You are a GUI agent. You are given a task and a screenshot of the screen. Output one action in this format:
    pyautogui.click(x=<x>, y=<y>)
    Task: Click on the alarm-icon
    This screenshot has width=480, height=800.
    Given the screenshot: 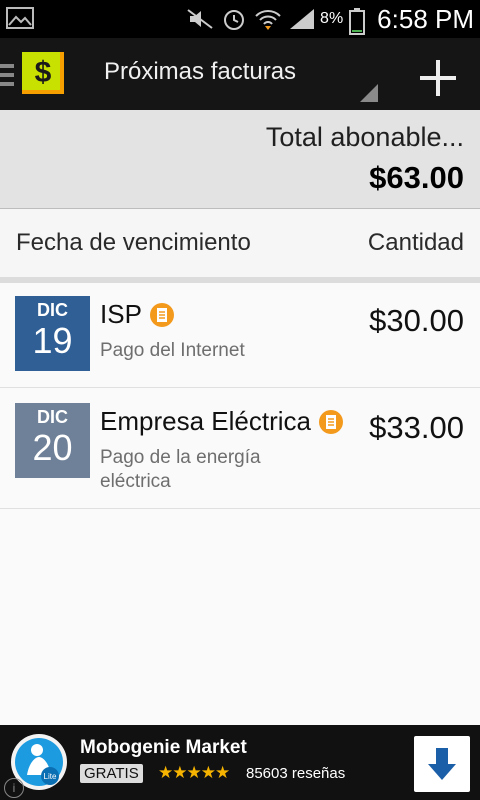 What is the action you would take?
    pyautogui.click(x=234, y=19)
    